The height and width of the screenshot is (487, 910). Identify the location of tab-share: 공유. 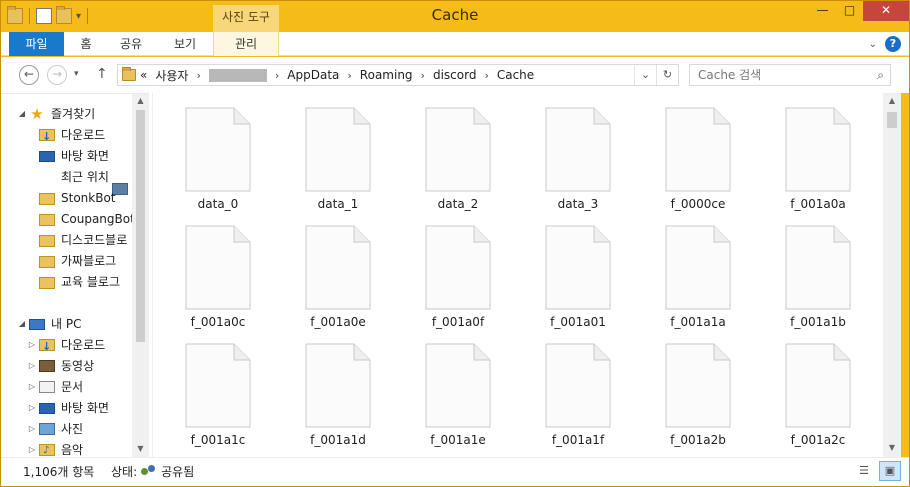
(131, 44).